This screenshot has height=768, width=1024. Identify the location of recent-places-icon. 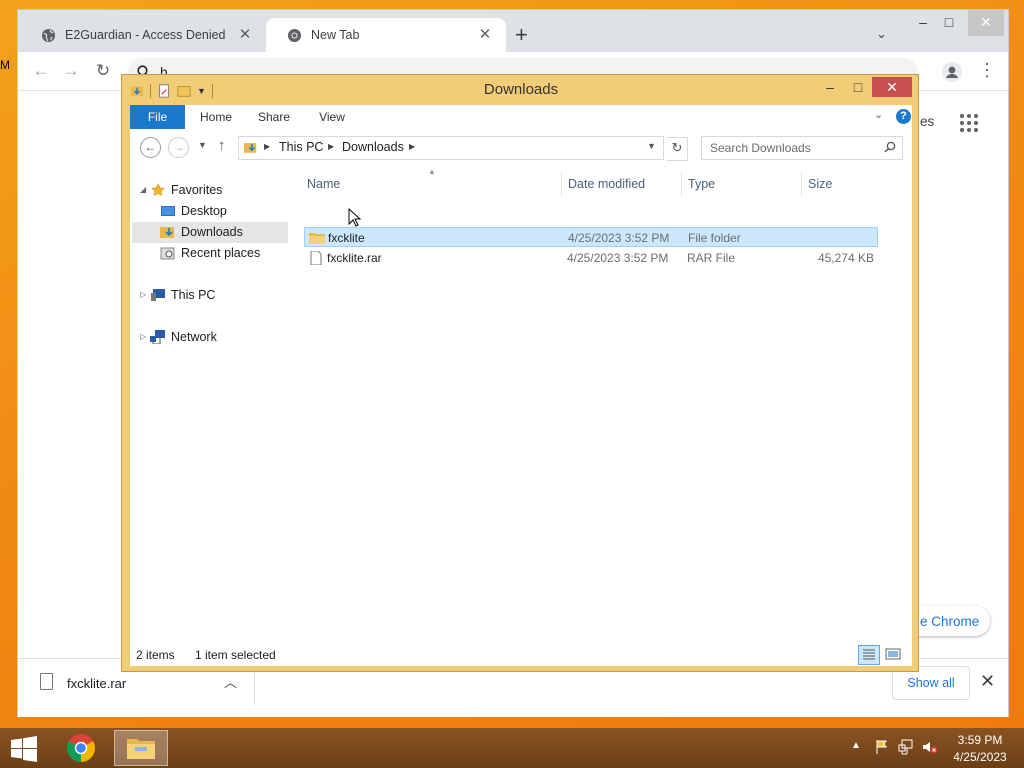
(167, 253).